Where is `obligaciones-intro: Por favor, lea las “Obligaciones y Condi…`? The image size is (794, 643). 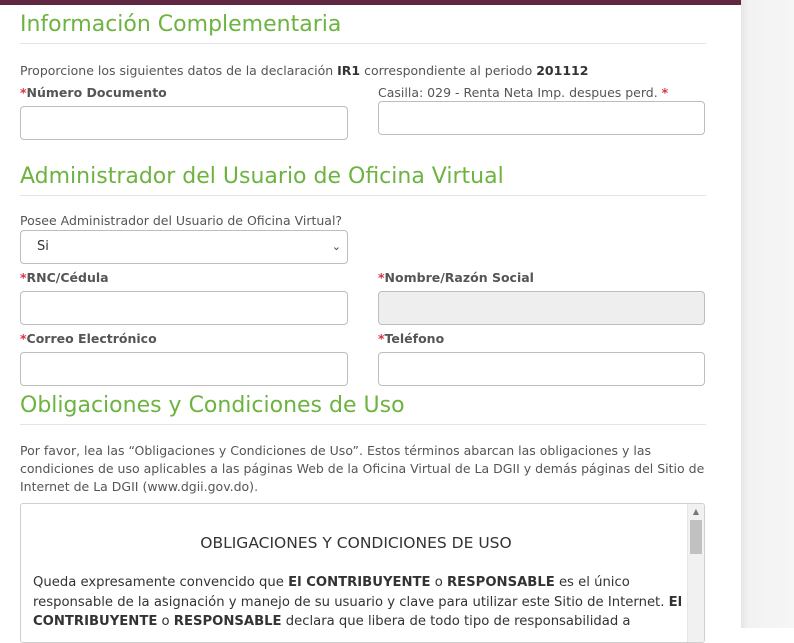
obligaciones-intro: Por favor, lea las “Obligaciones y Condi… is located at coordinates (362, 468).